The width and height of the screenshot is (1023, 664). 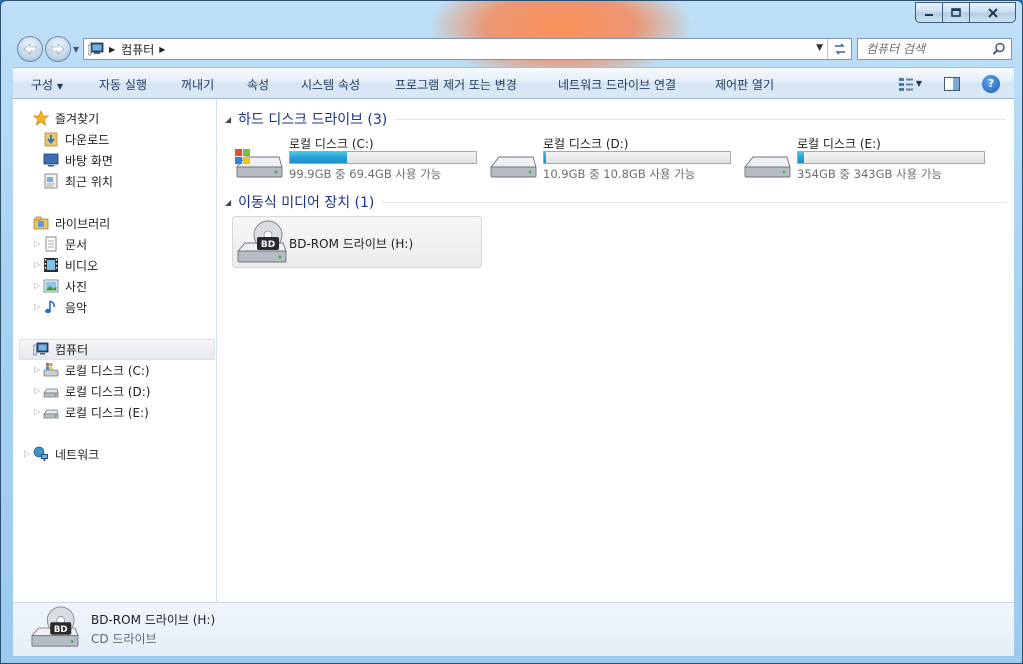 I want to click on nav-item-pictures: 사진, so click(x=65, y=286).